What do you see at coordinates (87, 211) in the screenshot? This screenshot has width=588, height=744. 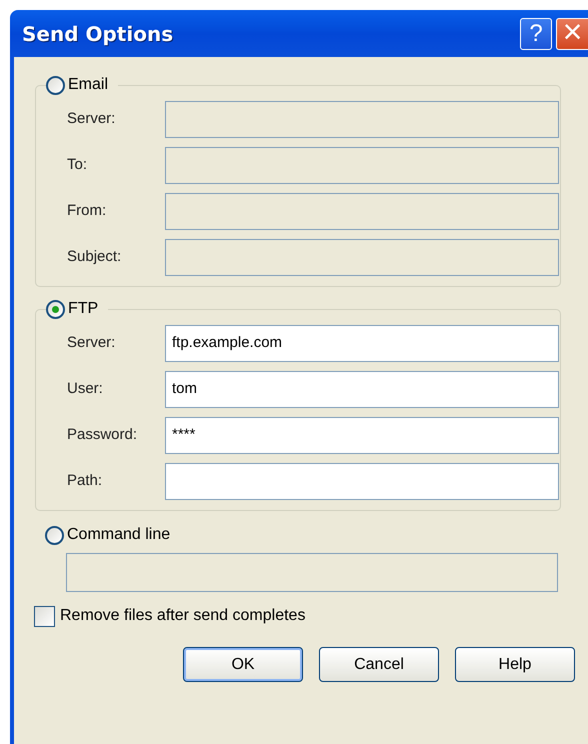 I see `field-label: From:` at bounding box center [87, 211].